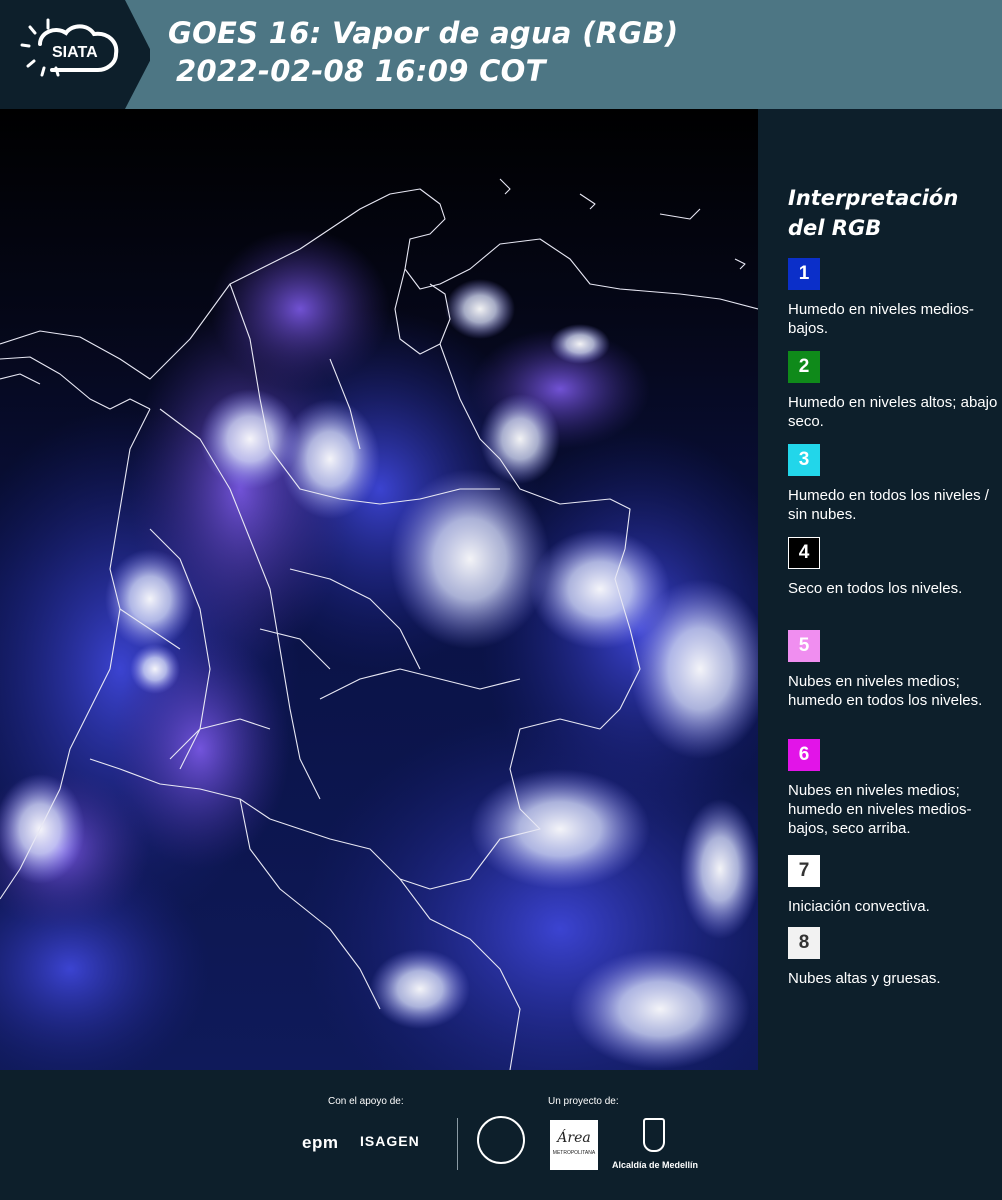 This screenshot has height=1200, width=1002. What do you see at coordinates (804, 646) in the screenshot?
I see `legend-swatch: 5` at bounding box center [804, 646].